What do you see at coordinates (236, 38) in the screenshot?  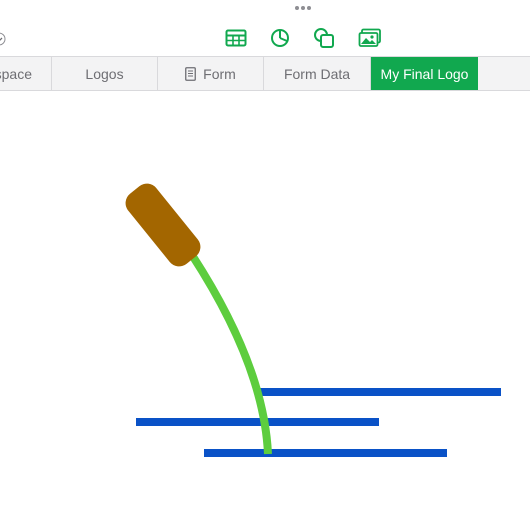 I see `table-icon` at bounding box center [236, 38].